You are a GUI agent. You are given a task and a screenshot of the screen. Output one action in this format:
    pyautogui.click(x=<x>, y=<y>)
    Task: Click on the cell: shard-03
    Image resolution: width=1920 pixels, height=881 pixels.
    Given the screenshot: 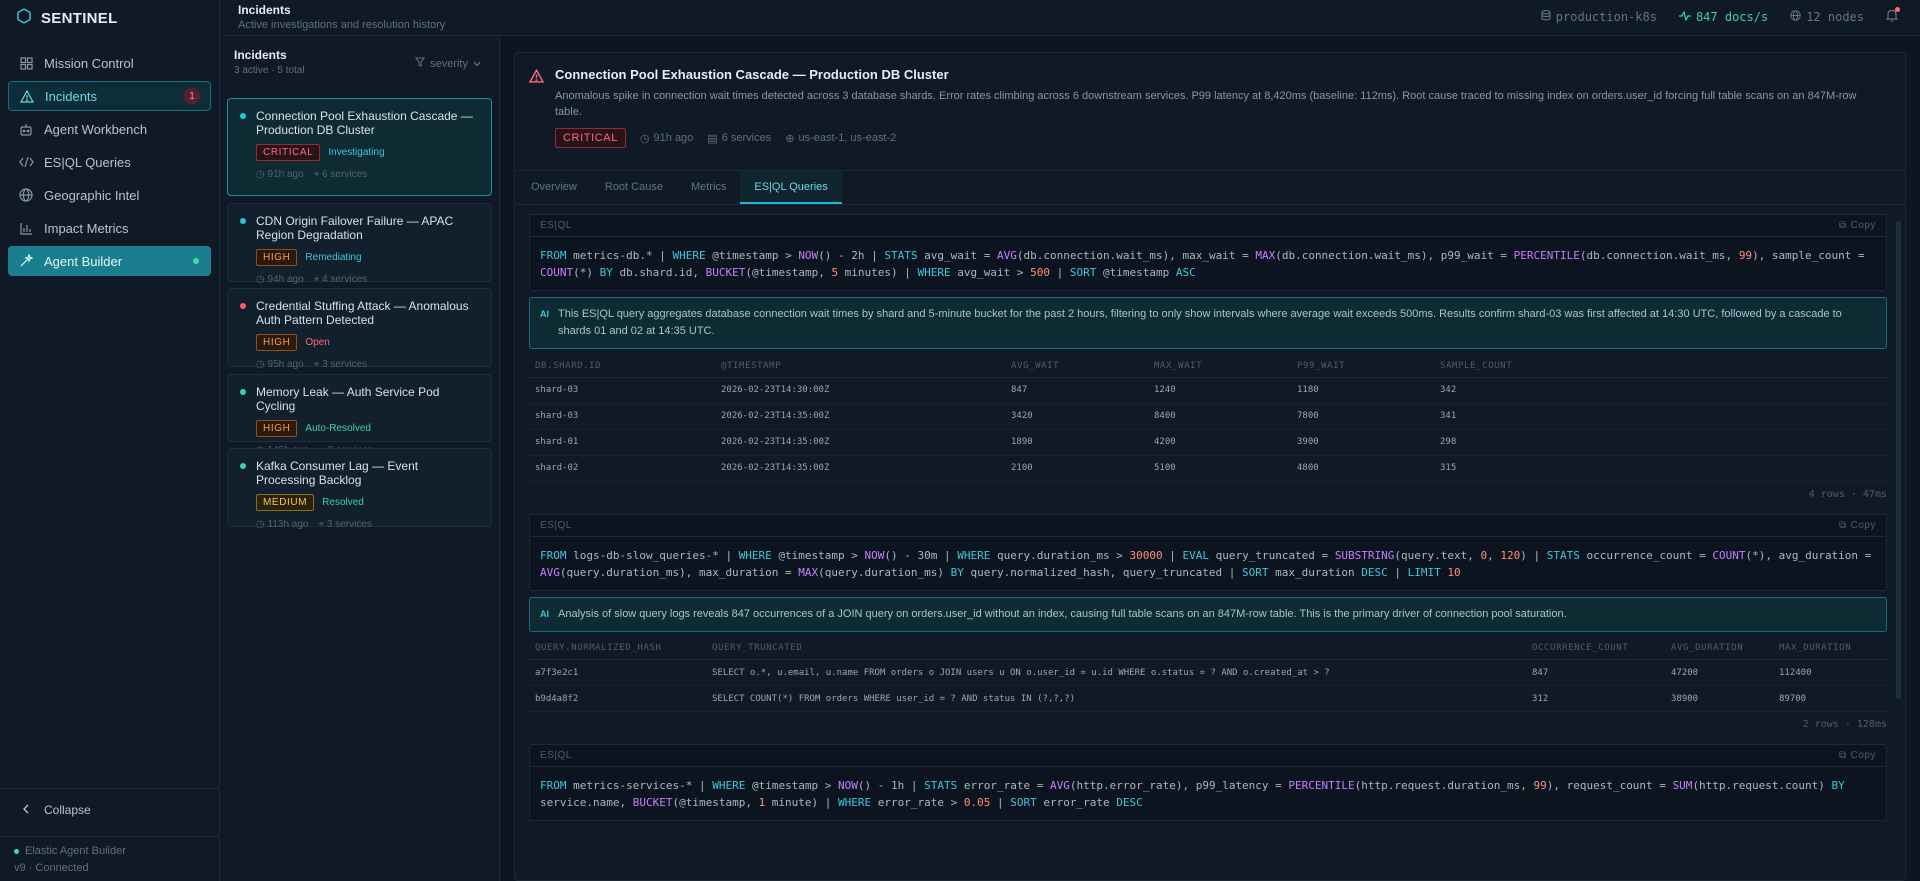 What is the action you would take?
    pyautogui.click(x=622, y=416)
    